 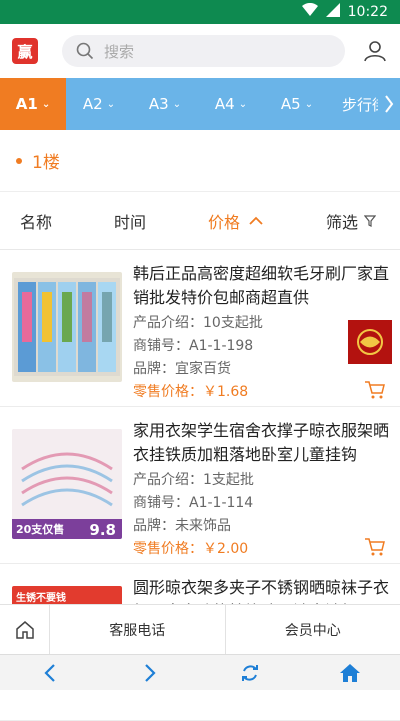 I want to click on bottom-nav: 客服电话 会员中心, so click(x=200, y=629).